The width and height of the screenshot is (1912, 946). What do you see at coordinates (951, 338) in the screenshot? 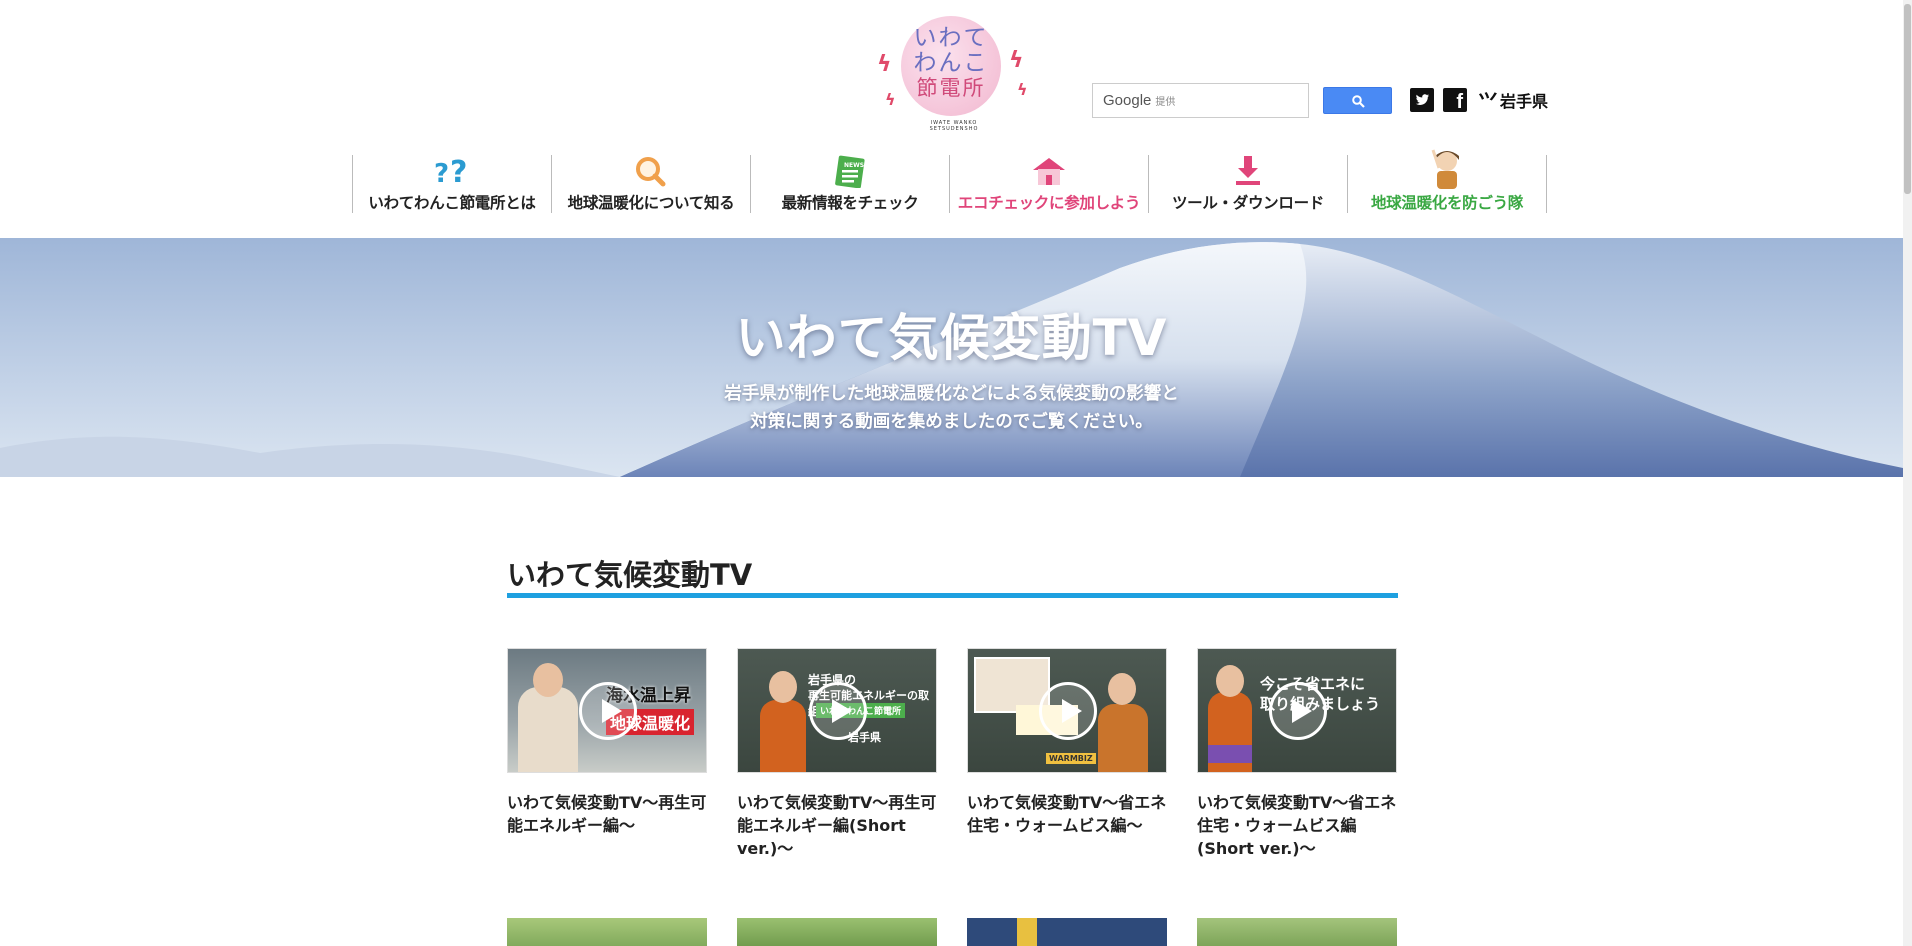
I see `hero-title: いわて気候変動TV` at bounding box center [951, 338].